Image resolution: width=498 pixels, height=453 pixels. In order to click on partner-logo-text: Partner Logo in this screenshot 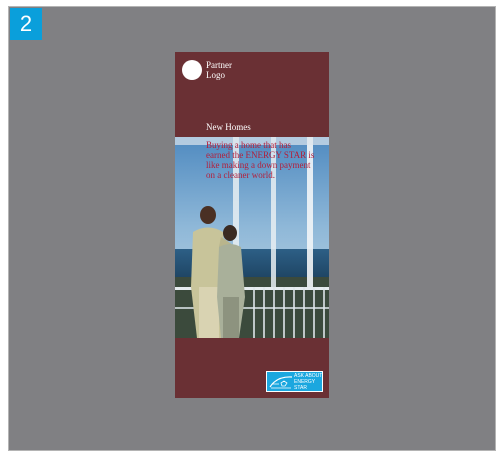, I will do `click(241, 70)`.